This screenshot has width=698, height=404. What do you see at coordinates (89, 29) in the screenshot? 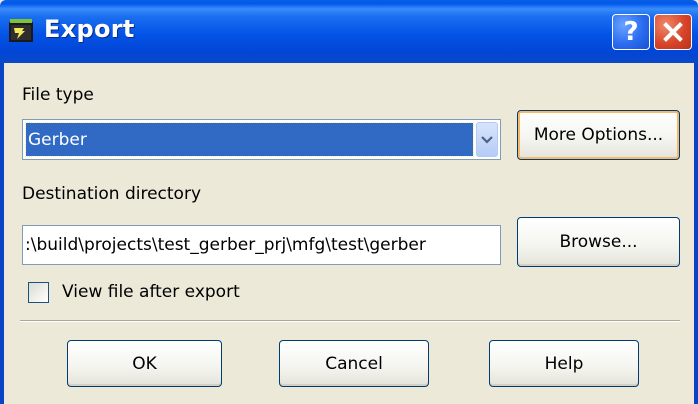
I see `window-title: Export` at bounding box center [89, 29].